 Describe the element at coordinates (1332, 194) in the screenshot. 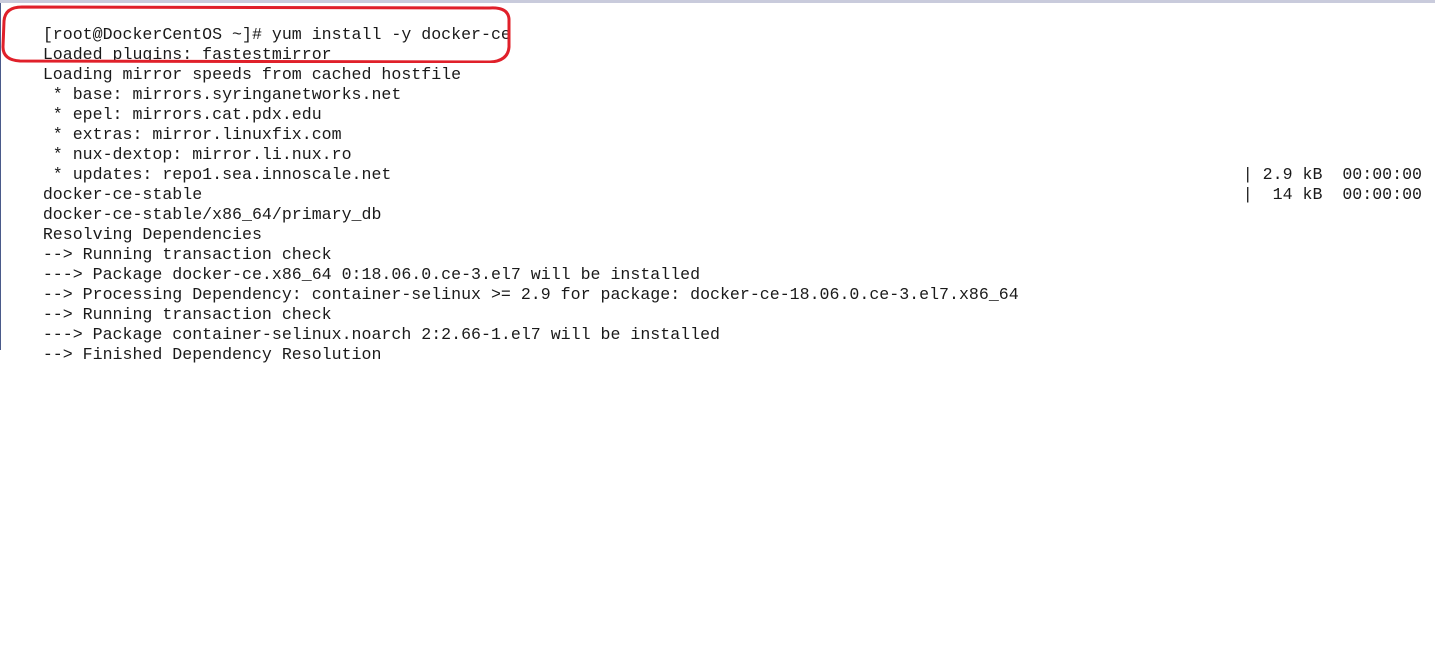

I see `download-stats: | 14 kB 00:00:00` at that location.